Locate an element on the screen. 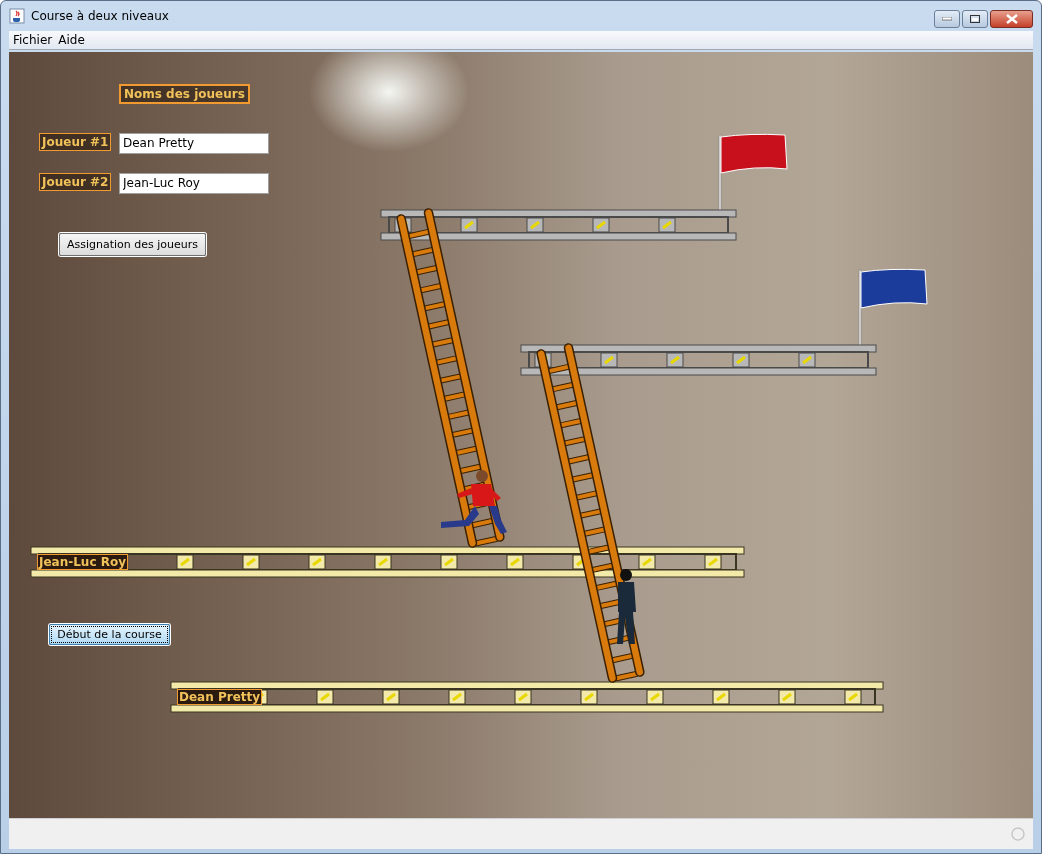 The image size is (1042, 854). player-label: Joueur #1 is located at coordinates (75, 141).